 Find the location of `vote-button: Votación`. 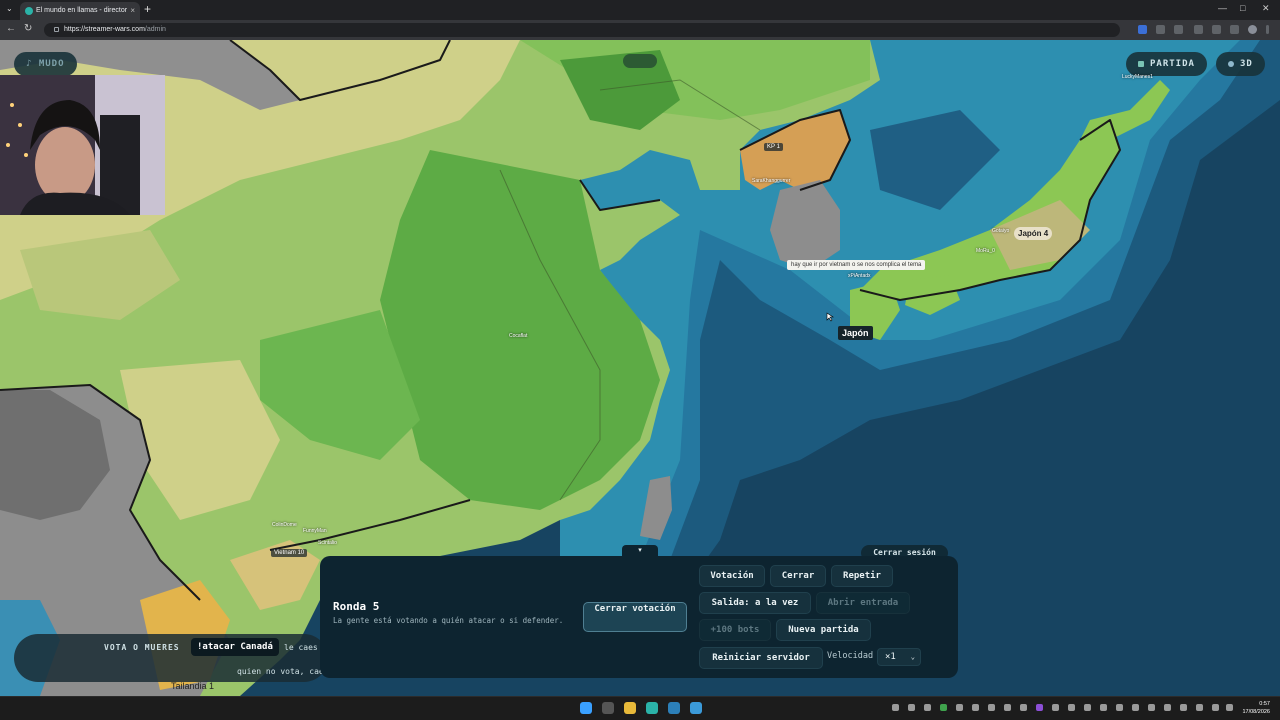

vote-button: Votación is located at coordinates (732, 576).